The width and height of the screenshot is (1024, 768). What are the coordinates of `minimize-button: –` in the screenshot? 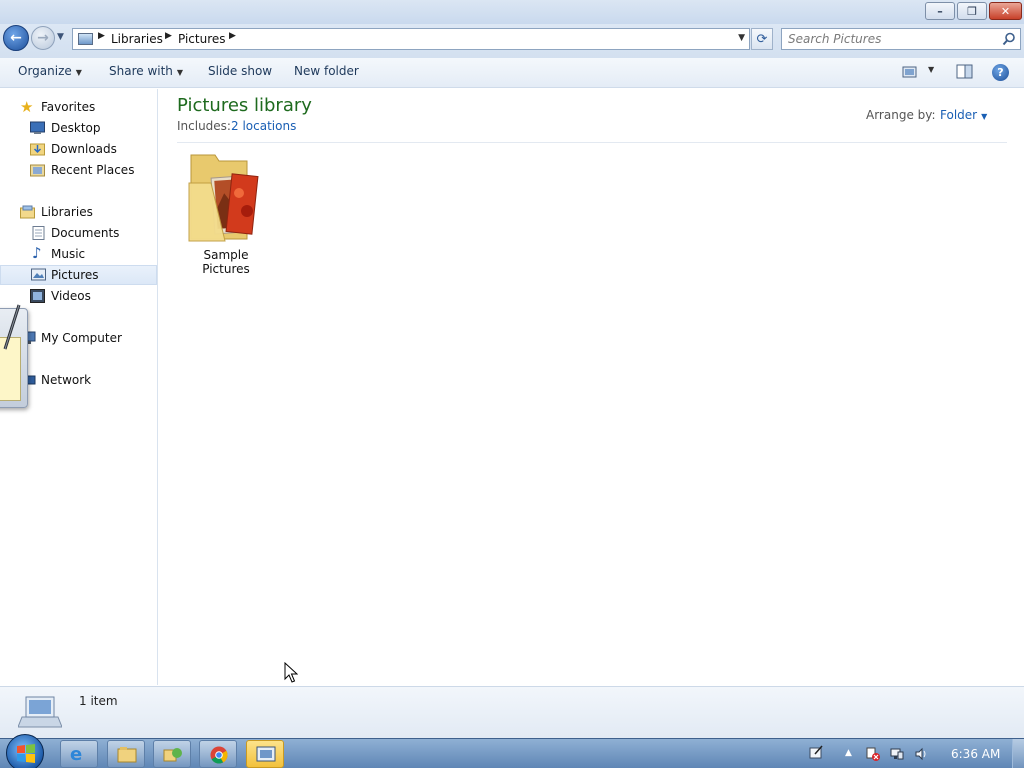 It's located at (940, 11).